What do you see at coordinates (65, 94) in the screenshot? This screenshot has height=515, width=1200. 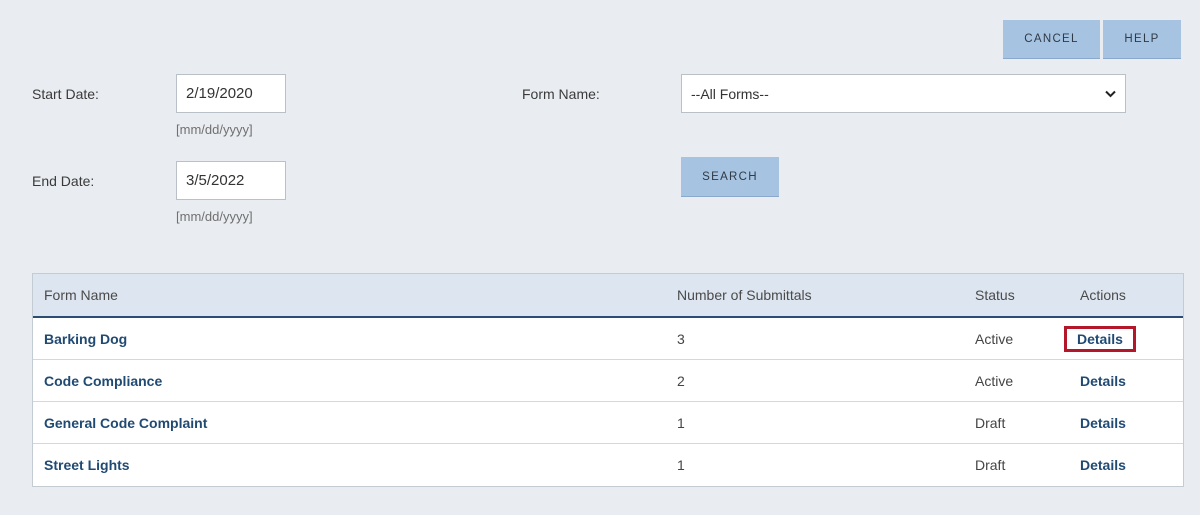 I see `start-date-label: Start Date:` at bounding box center [65, 94].